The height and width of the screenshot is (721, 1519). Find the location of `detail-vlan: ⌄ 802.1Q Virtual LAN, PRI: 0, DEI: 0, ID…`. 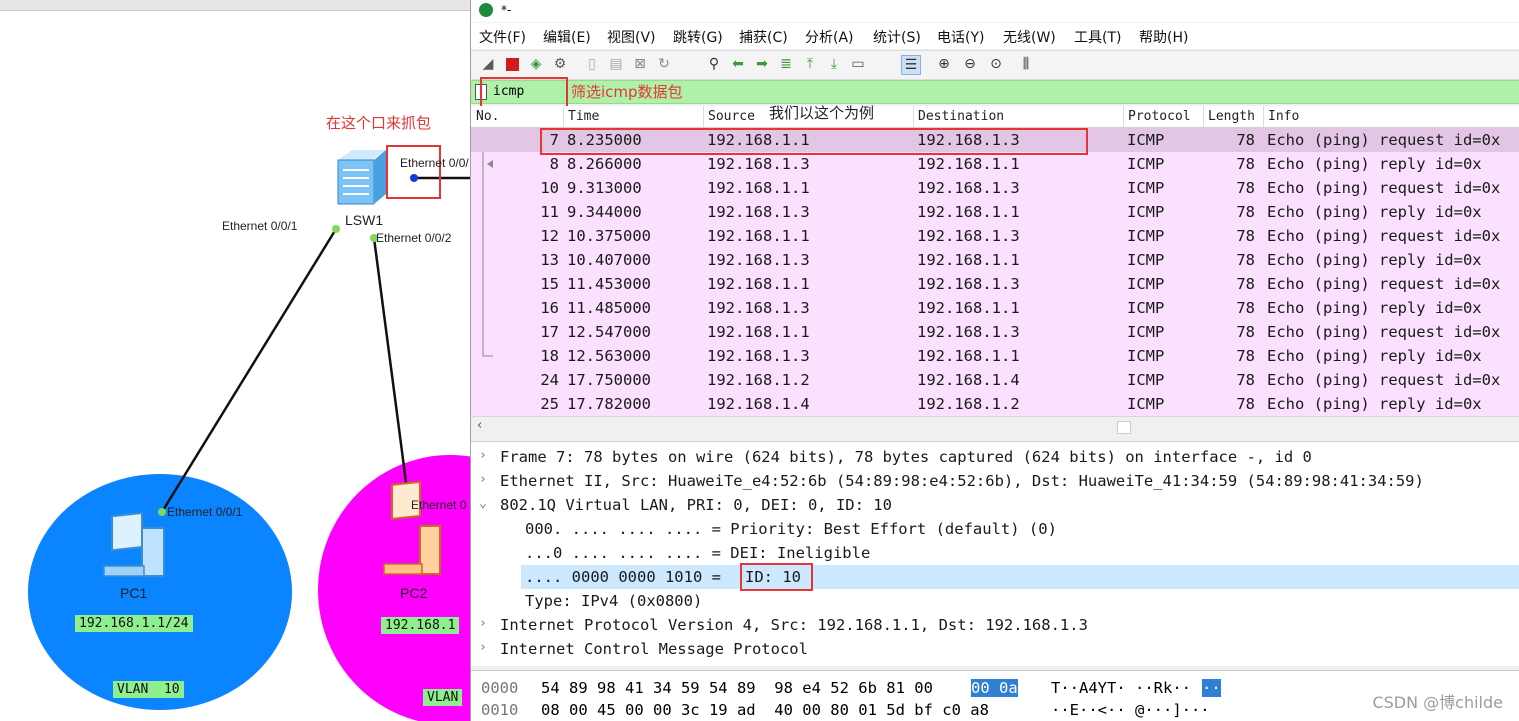

detail-vlan: ⌄ 802.1Q Virtual LAN, PRI: 0, DEI: 0, ID… is located at coordinates (995, 505).